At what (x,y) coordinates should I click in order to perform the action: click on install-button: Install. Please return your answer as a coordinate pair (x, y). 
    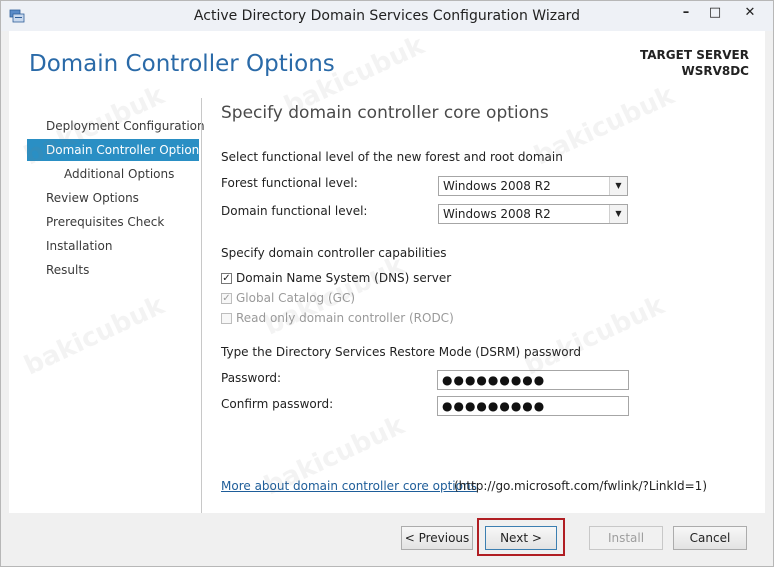
    Looking at the image, I should click on (626, 538).